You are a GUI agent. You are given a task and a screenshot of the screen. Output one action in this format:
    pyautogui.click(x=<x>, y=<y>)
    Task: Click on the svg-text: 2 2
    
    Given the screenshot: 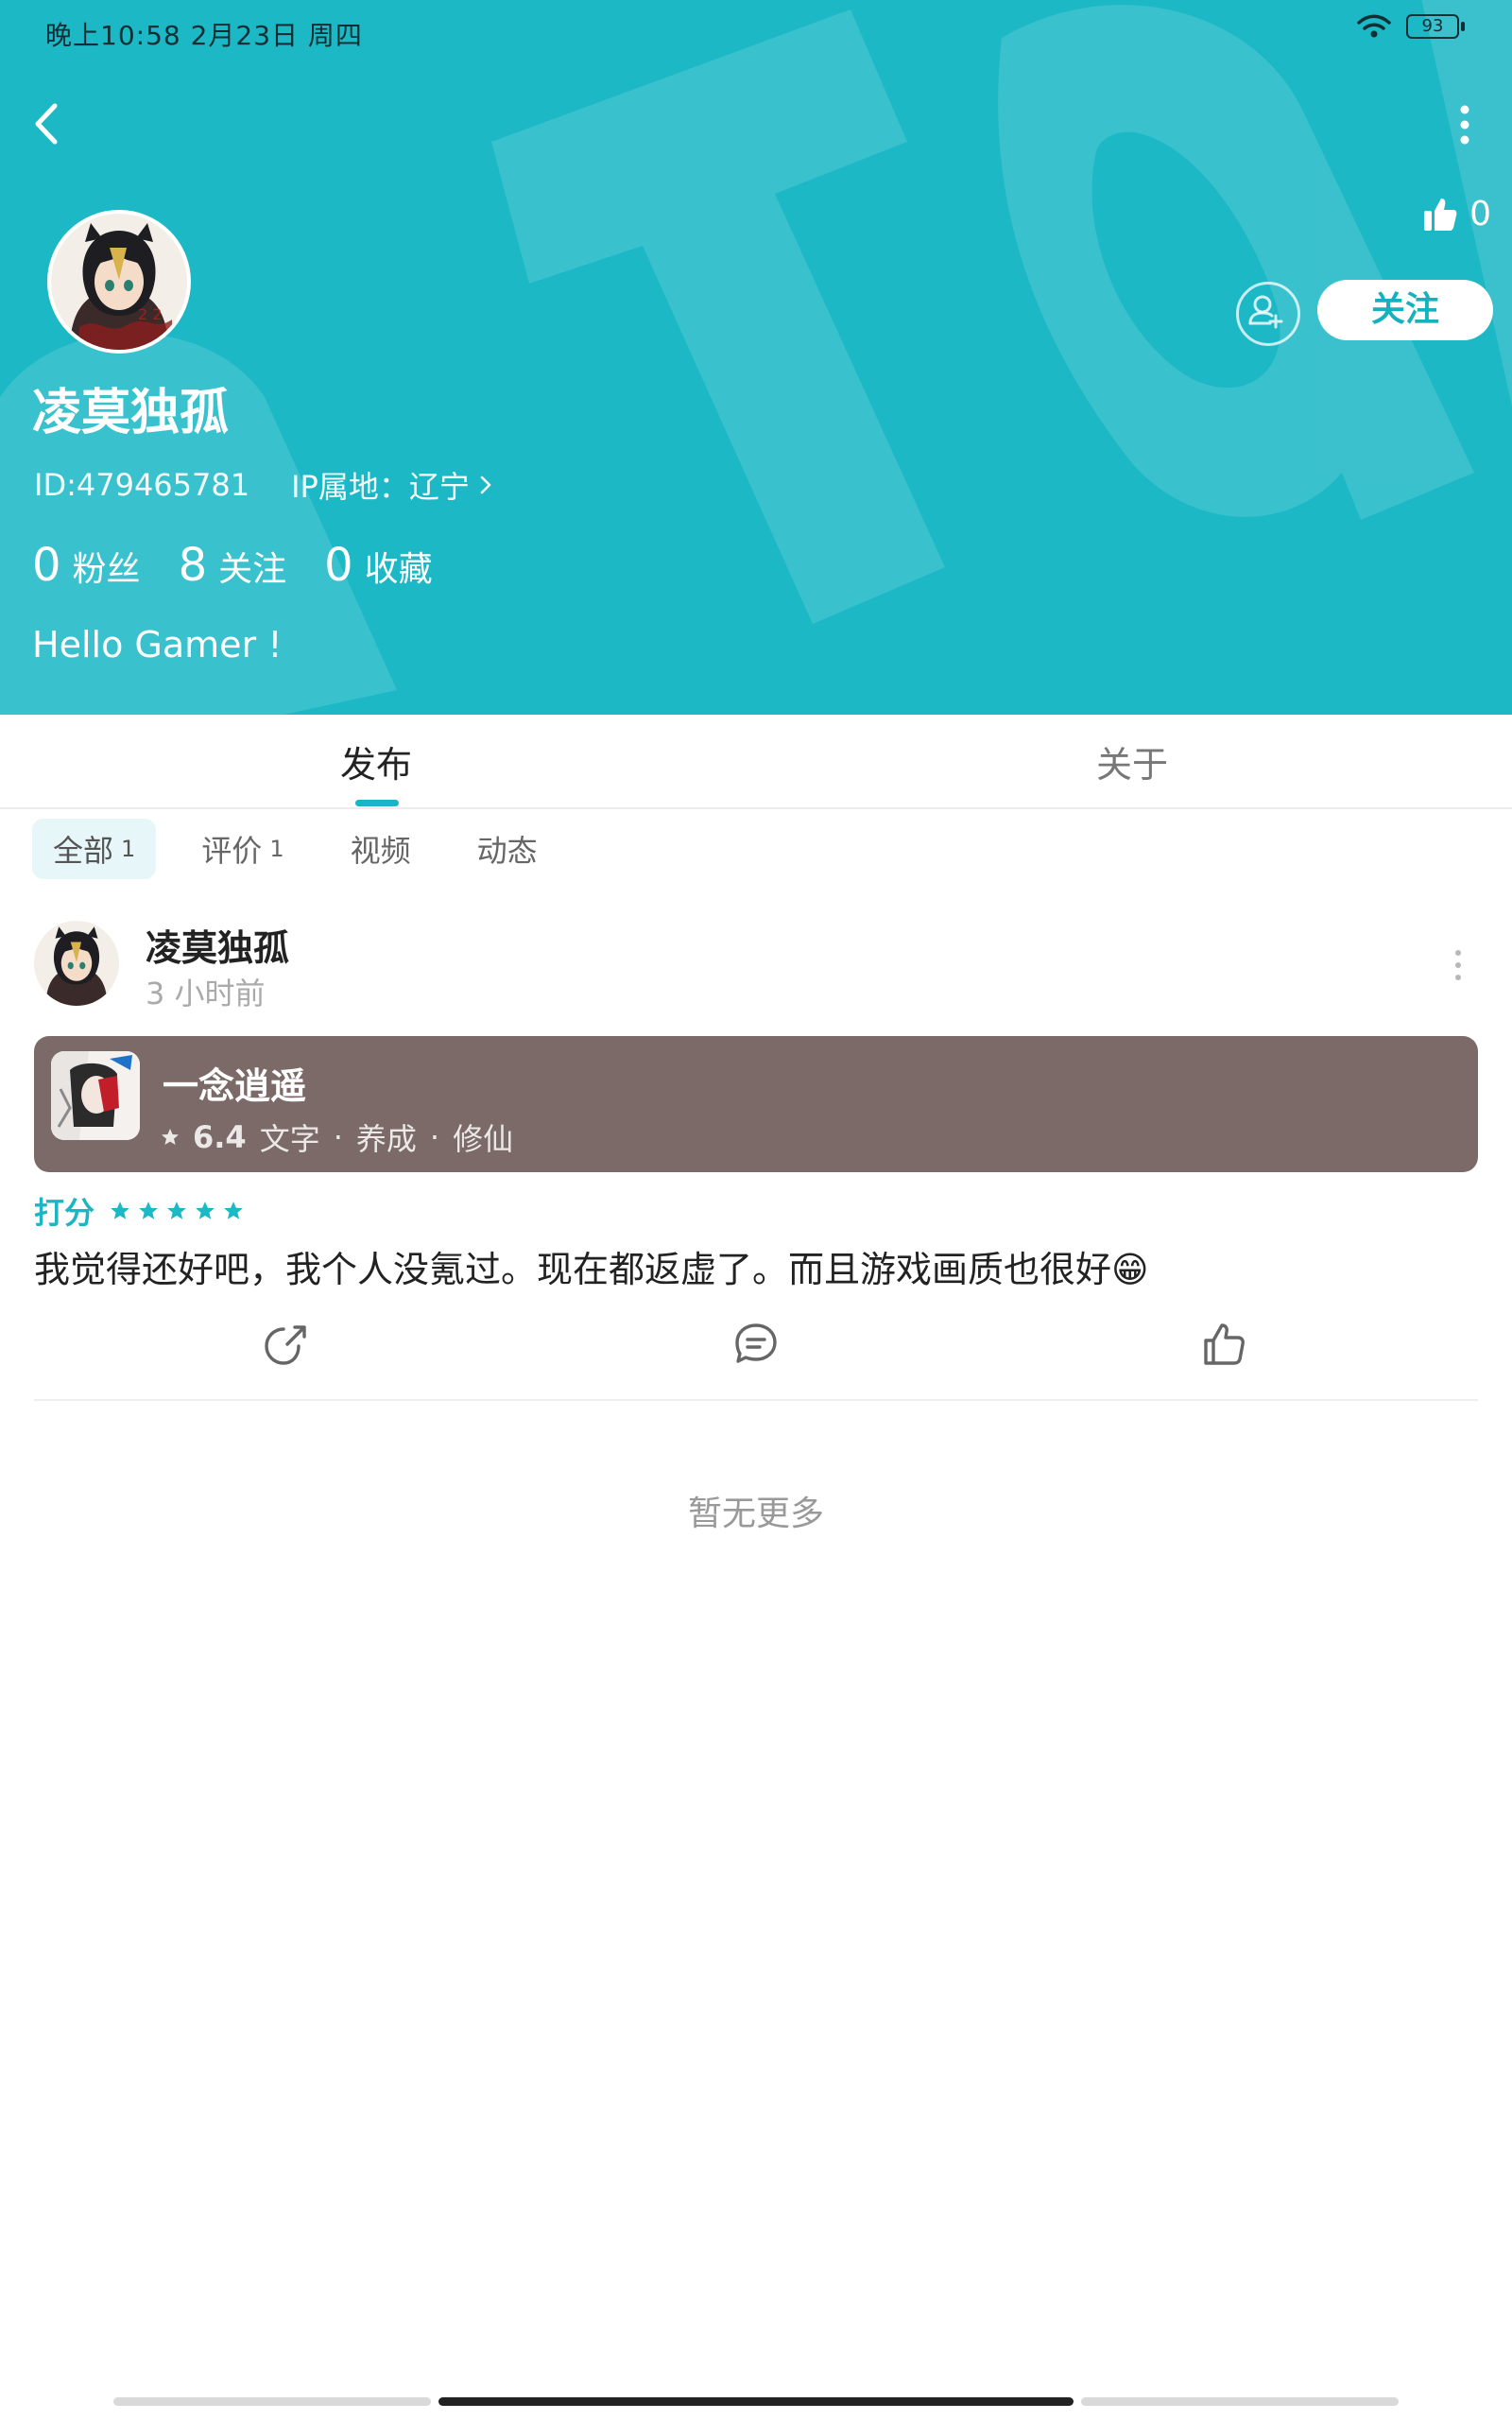 What is the action you would take?
    pyautogui.click(x=150, y=314)
    